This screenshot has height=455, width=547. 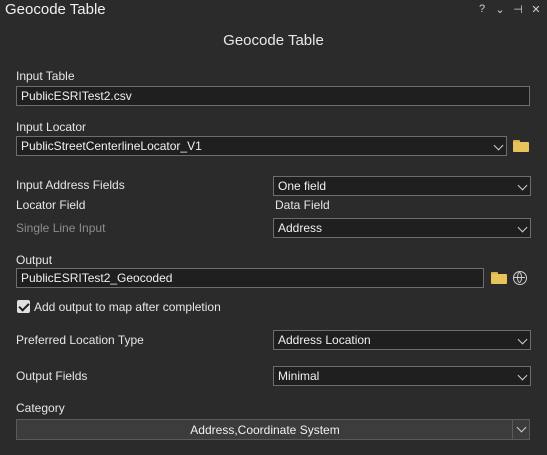 What do you see at coordinates (299, 376) in the screenshot?
I see `output-fields-value: Minimal` at bounding box center [299, 376].